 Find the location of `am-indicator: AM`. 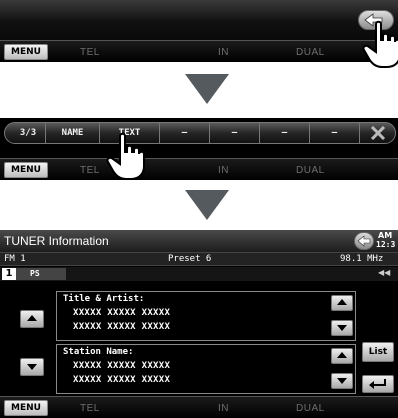

am-indicator: AM is located at coordinates (385, 235).